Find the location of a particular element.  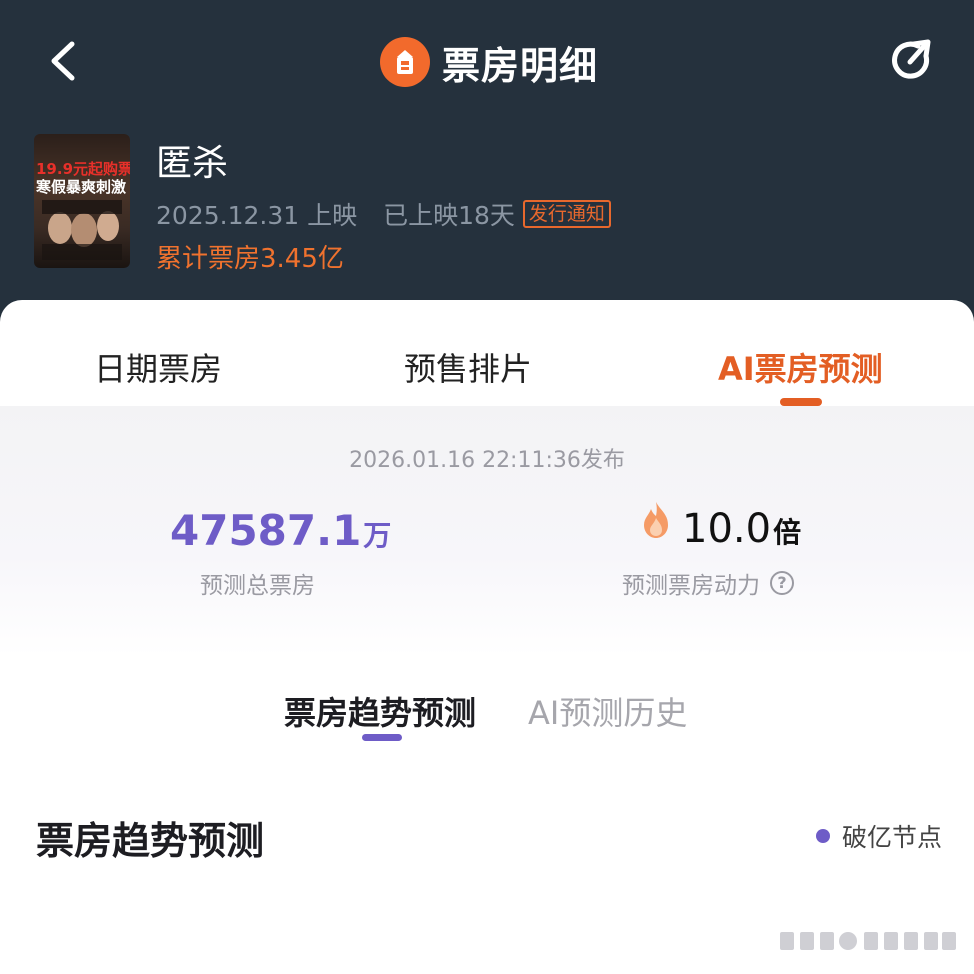

active-tab-indicator is located at coordinates (801, 402).